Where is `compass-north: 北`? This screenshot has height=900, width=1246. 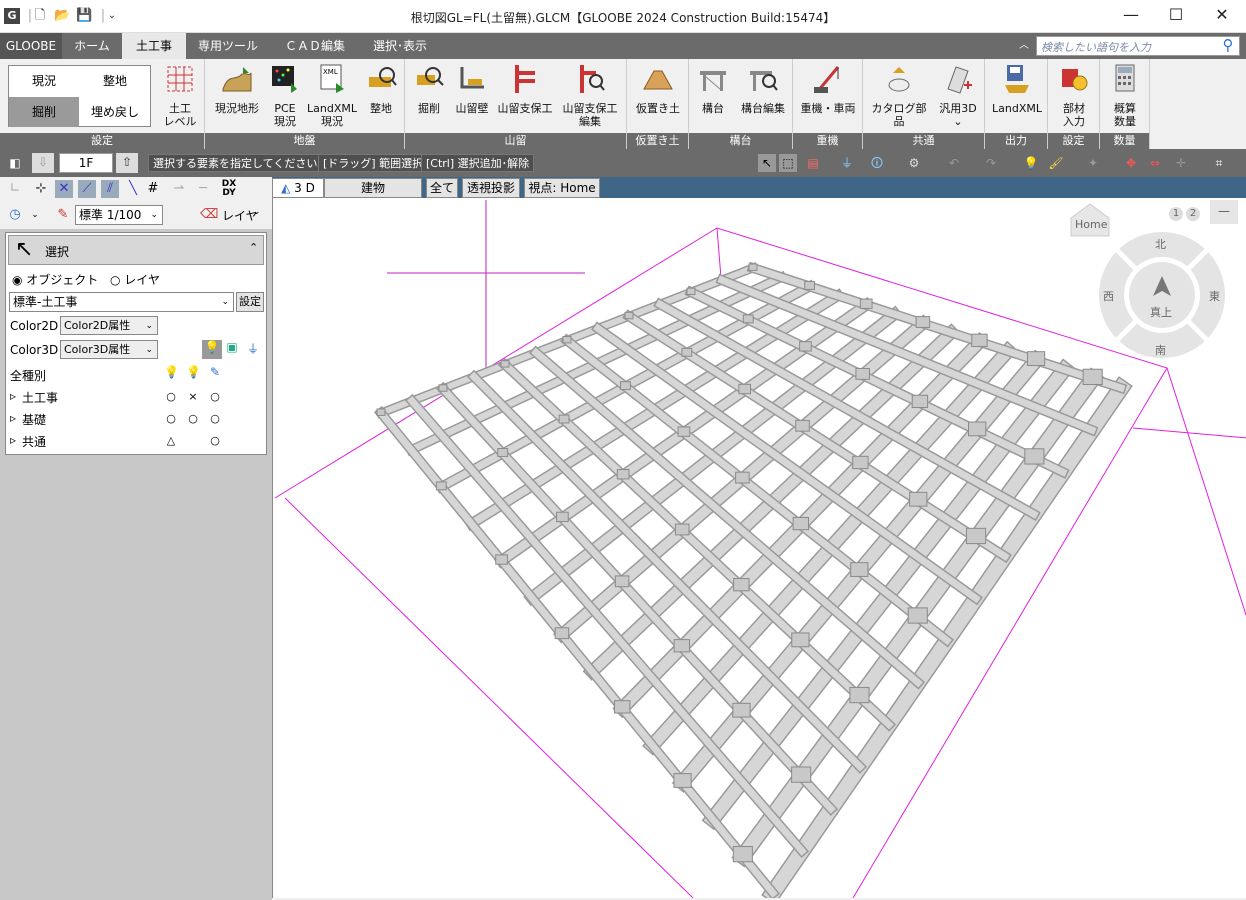 compass-north: 北 is located at coordinates (1160, 244).